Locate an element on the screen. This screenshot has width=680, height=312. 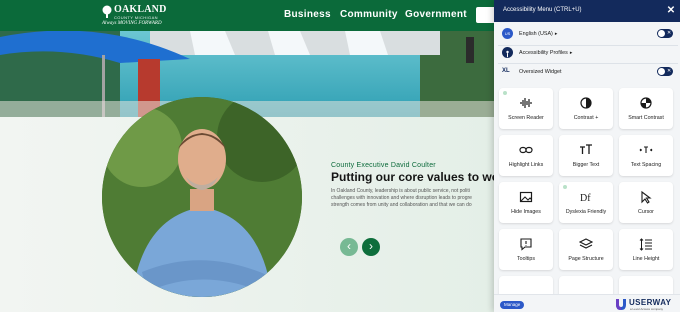
link-icon is located at coordinates (526, 150).